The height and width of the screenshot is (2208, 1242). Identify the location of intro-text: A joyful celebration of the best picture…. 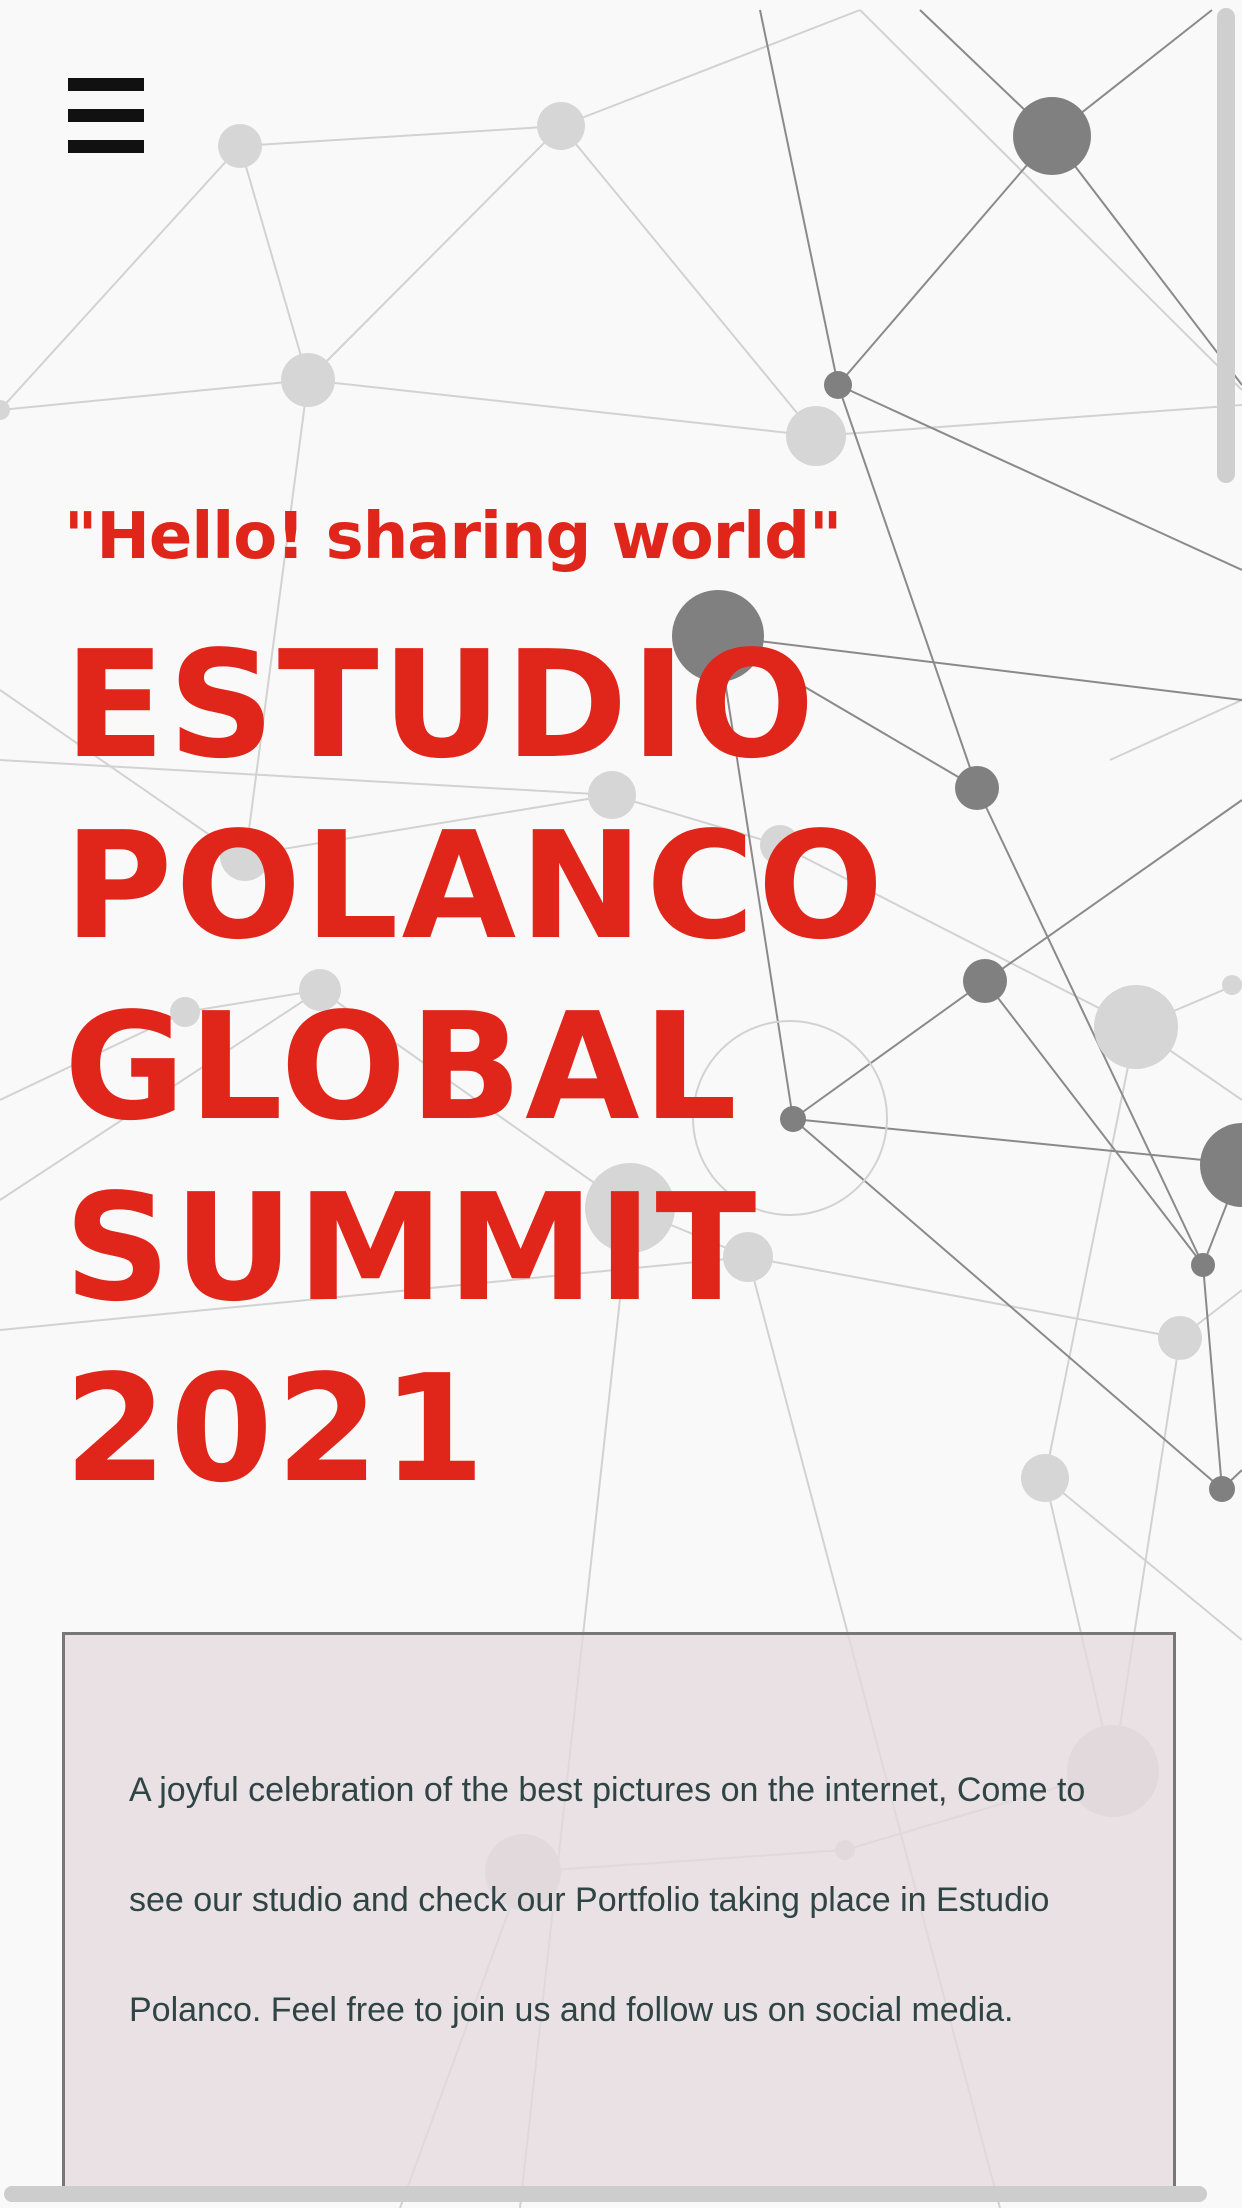
(607, 1900).